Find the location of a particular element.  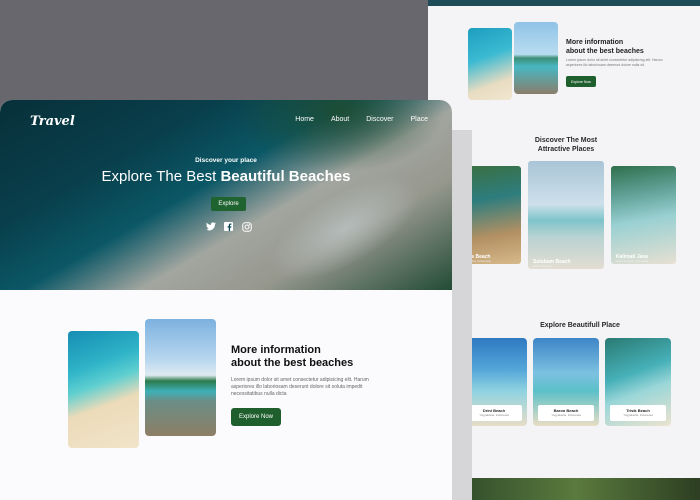

back-explore-now-button: Explore Now is located at coordinates (581, 81).